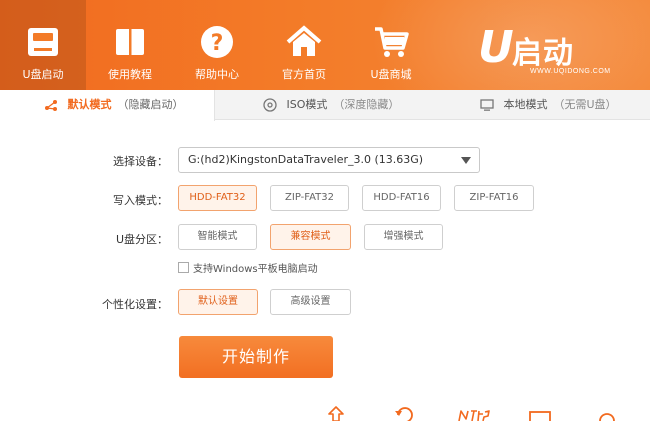 The height and width of the screenshot is (421, 650). What do you see at coordinates (218, 302) in the screenshot?
I see `personal-default: 默认设置` at bounding box center [218, 302].